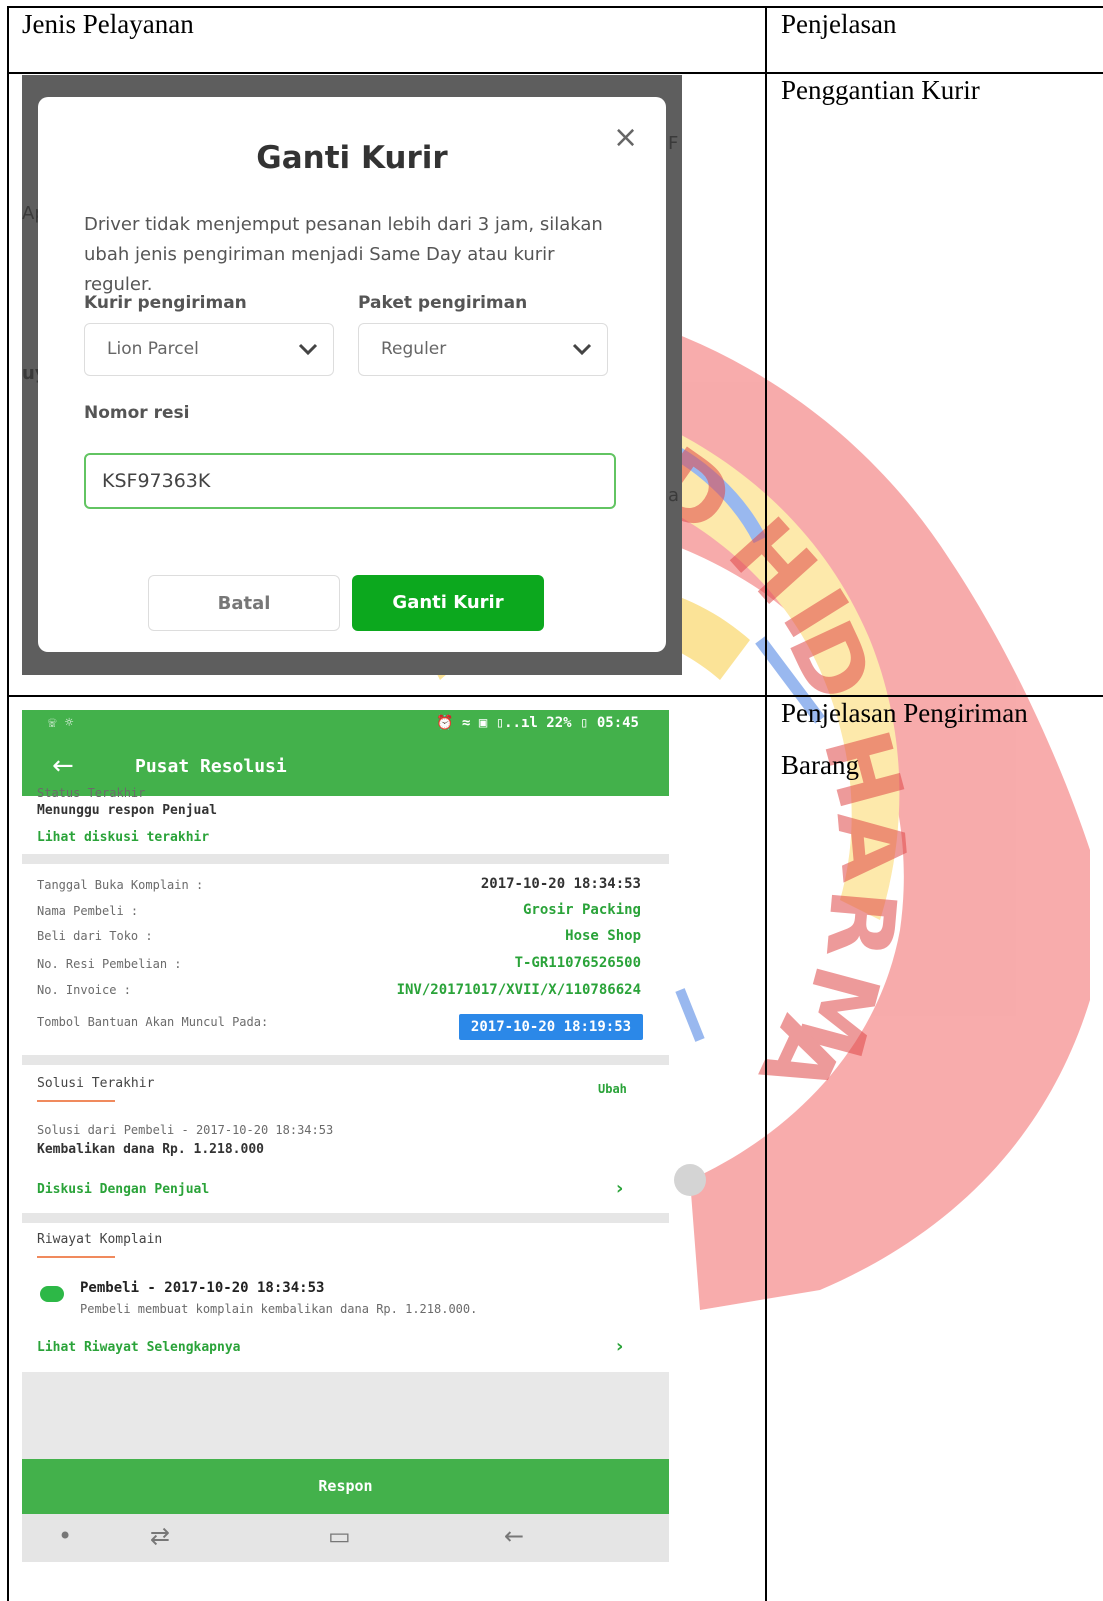 Image resolution: width=1103 pixels, height=1601 pixels. What do you see at coordinates (61, 723) in the screenshot?
I see `status-left-icons: ☏ ☼` at bounding box center [61, 723].